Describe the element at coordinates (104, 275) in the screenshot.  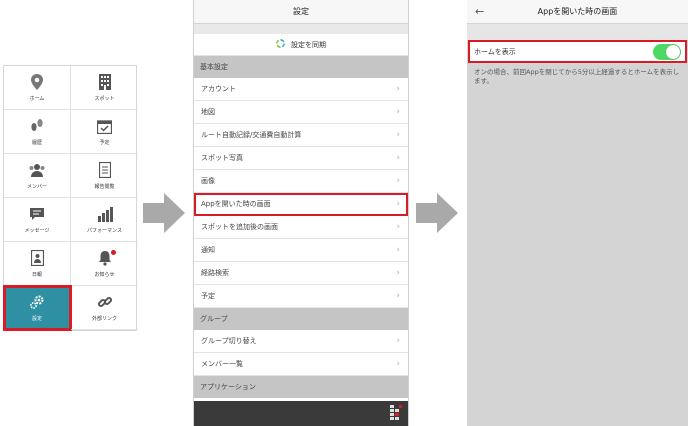
I see `menu-item-label: お知らせ` at that location.